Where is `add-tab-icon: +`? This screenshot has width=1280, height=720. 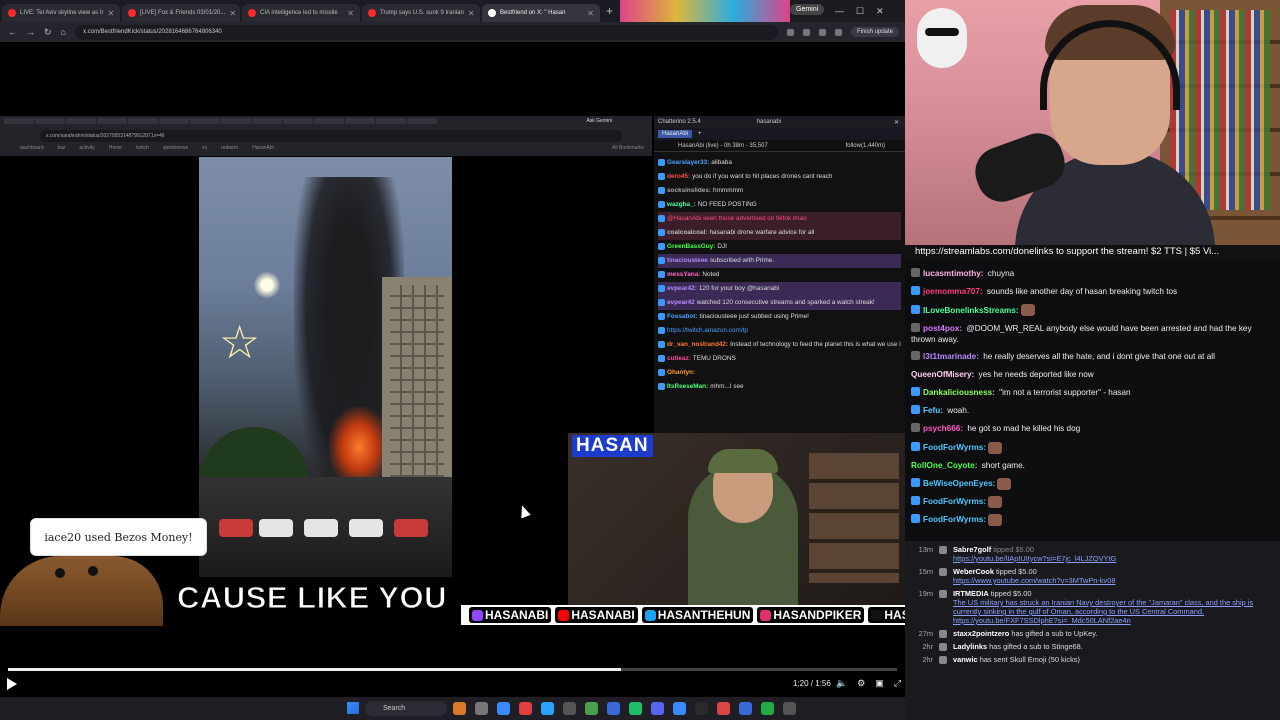 add-tab-icon: + is located at coordinates (700, 134).